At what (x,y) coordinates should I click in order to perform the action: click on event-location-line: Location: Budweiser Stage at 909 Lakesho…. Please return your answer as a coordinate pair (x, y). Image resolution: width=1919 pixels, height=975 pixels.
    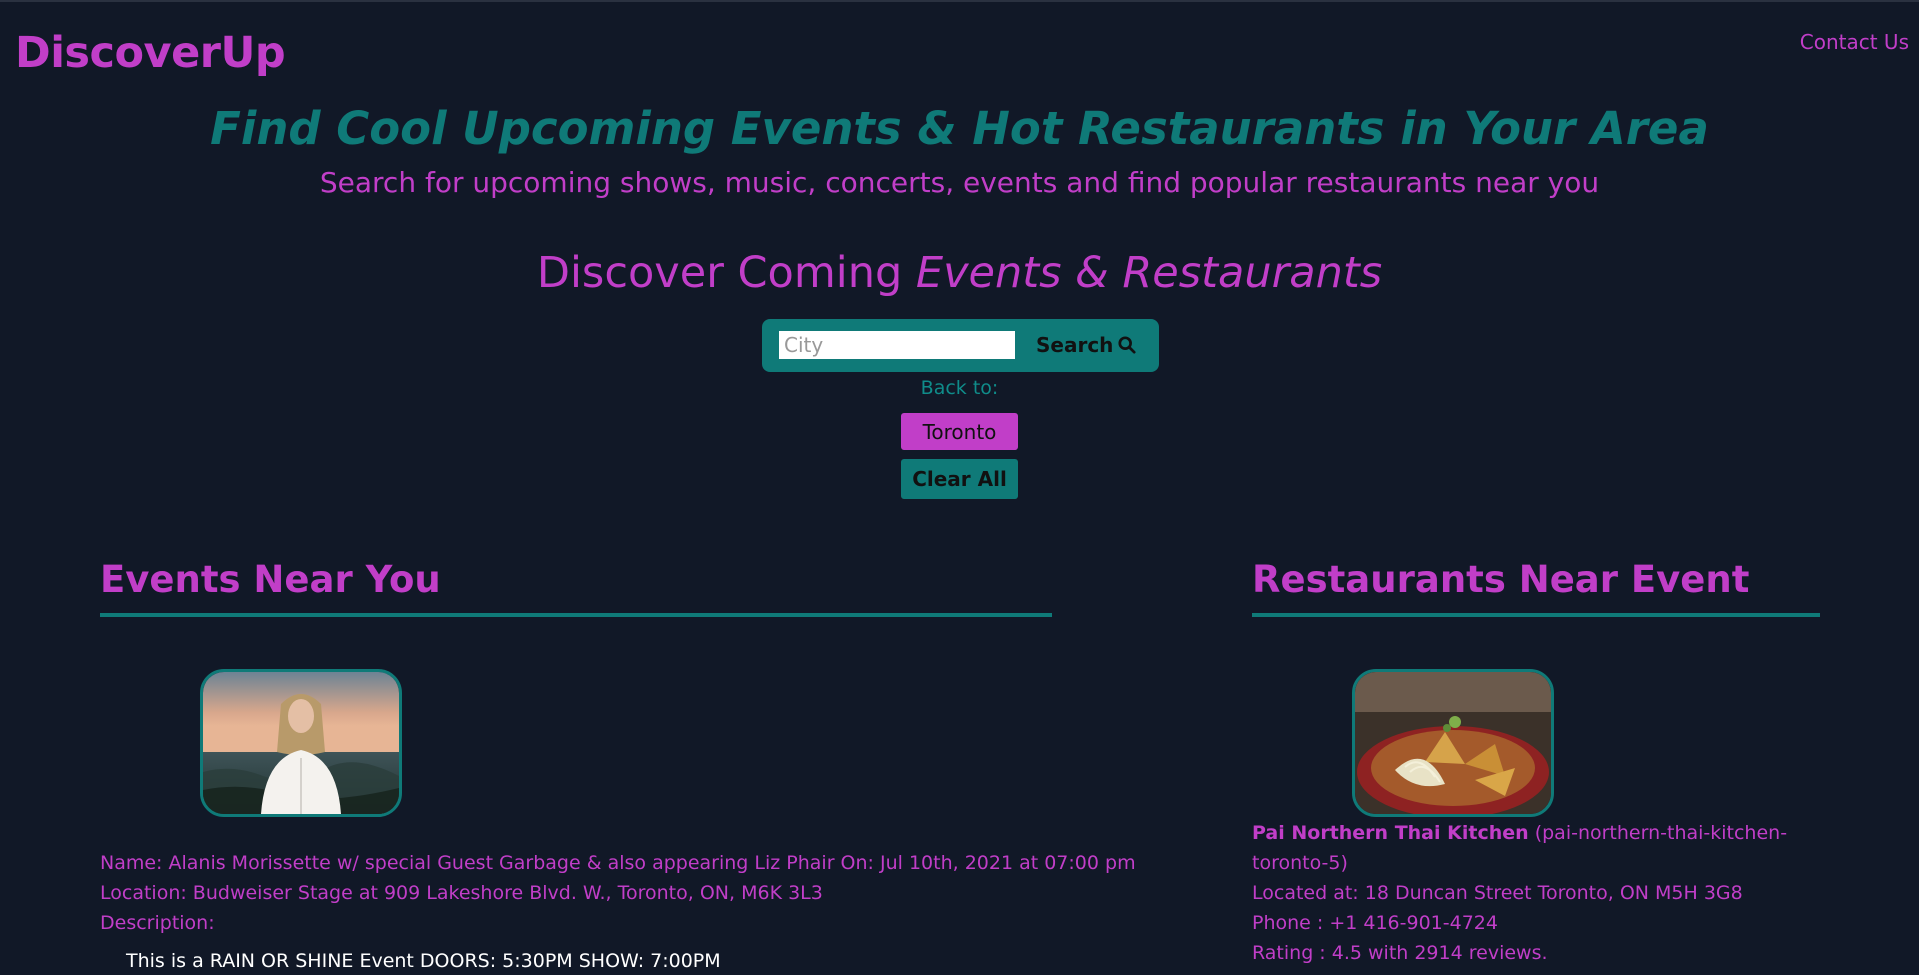
    Looking at the image, I should click on (461, 893).